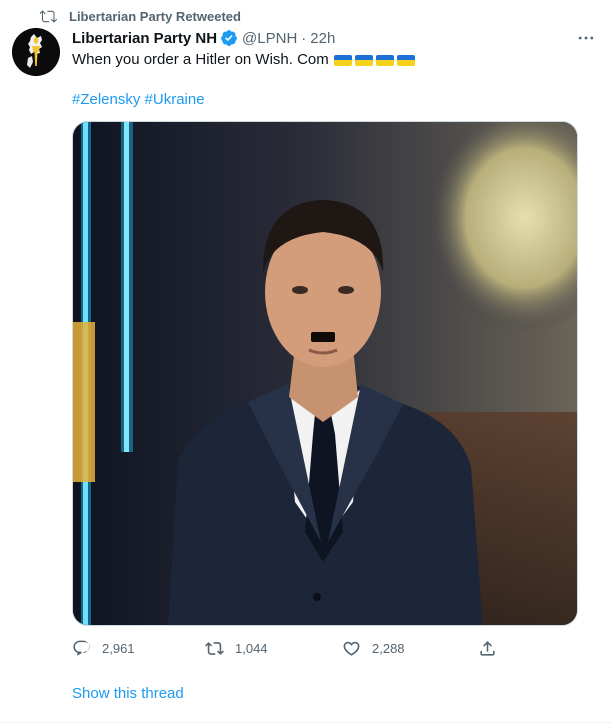 The image size is (611, 723). Describe the element at coordinates (487, 648) in the screenshot. I see `share-icon` at that location.